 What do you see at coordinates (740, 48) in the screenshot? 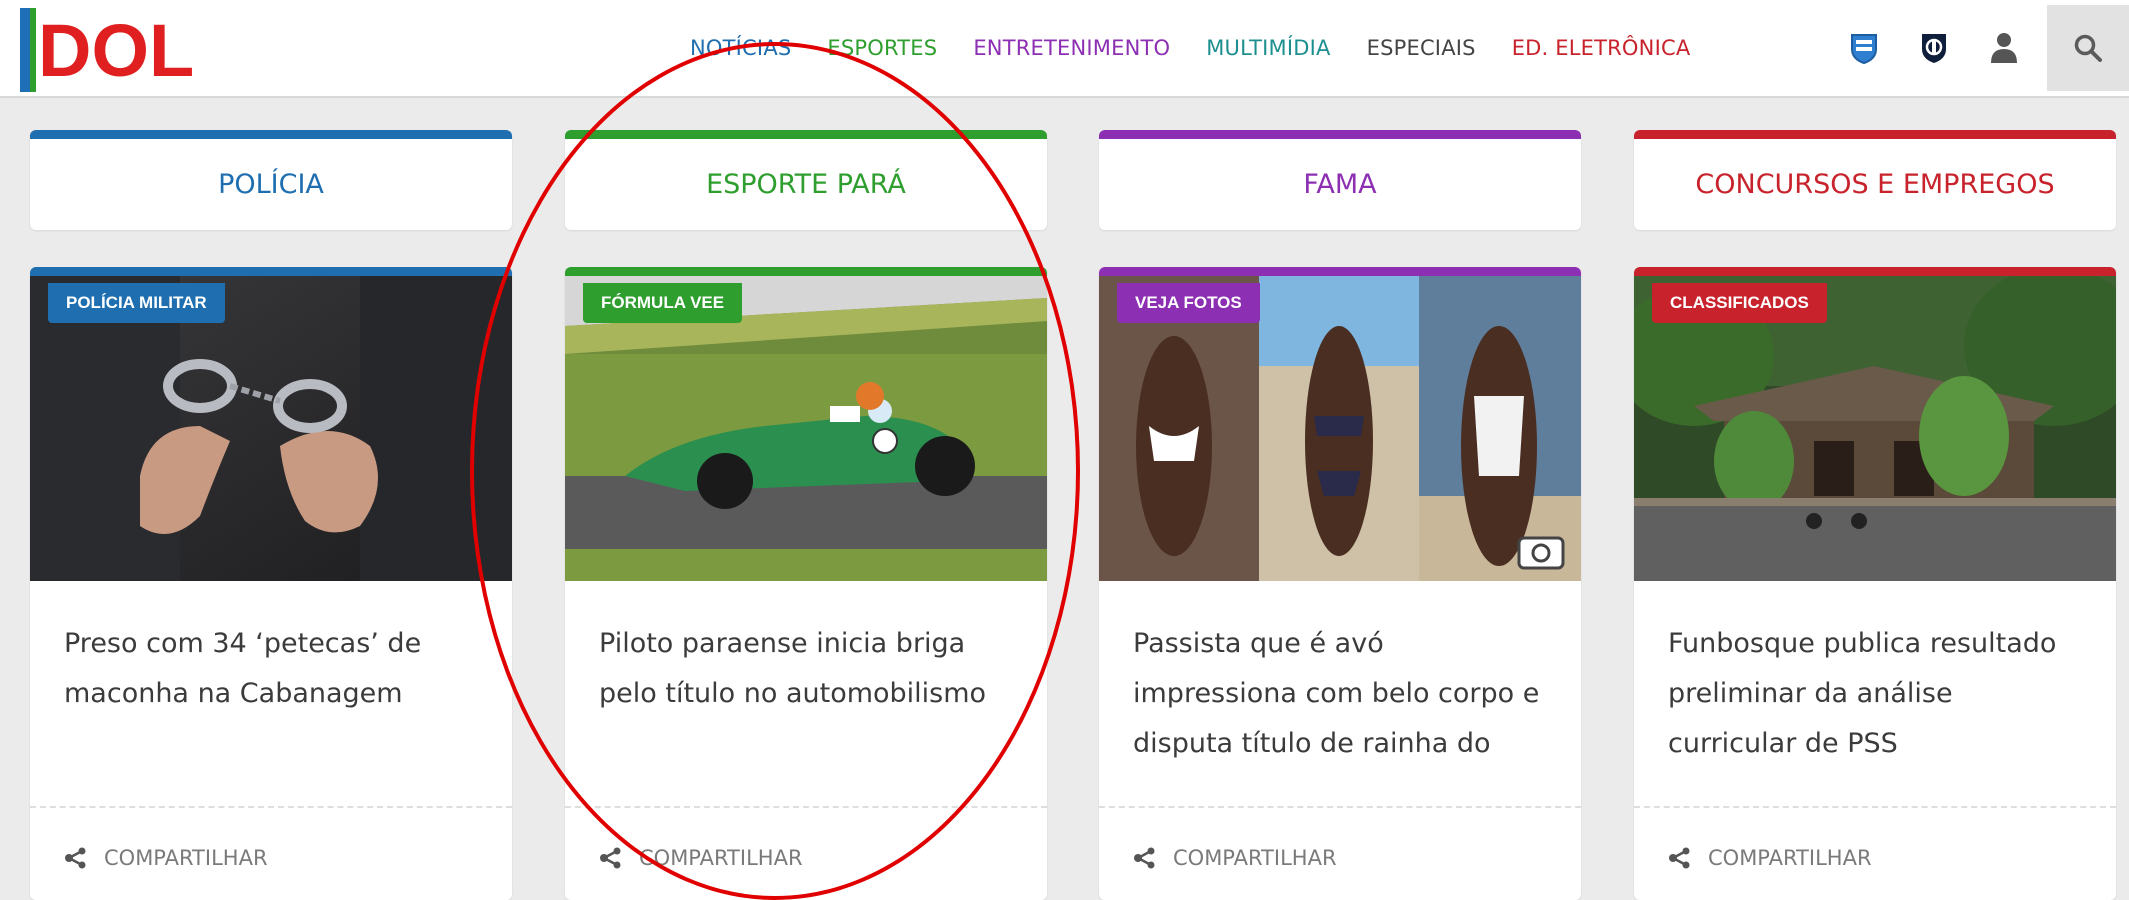
I see `nav-noticias: NOTÍCIAS` at bounding box center [740, 48].